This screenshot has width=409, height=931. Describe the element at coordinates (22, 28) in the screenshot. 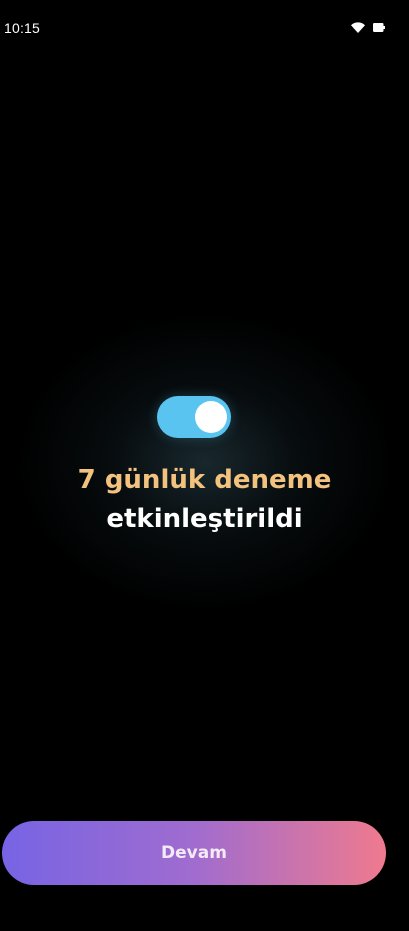

I see `status-time: 10:15` at that location.